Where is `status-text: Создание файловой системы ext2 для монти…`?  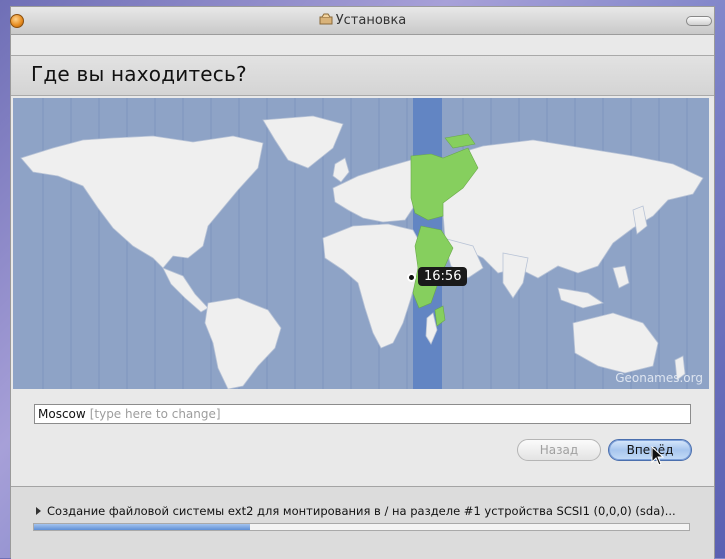 status-text: Создание файловой системы ext2 для монти… is located at coordinates (361, 511).